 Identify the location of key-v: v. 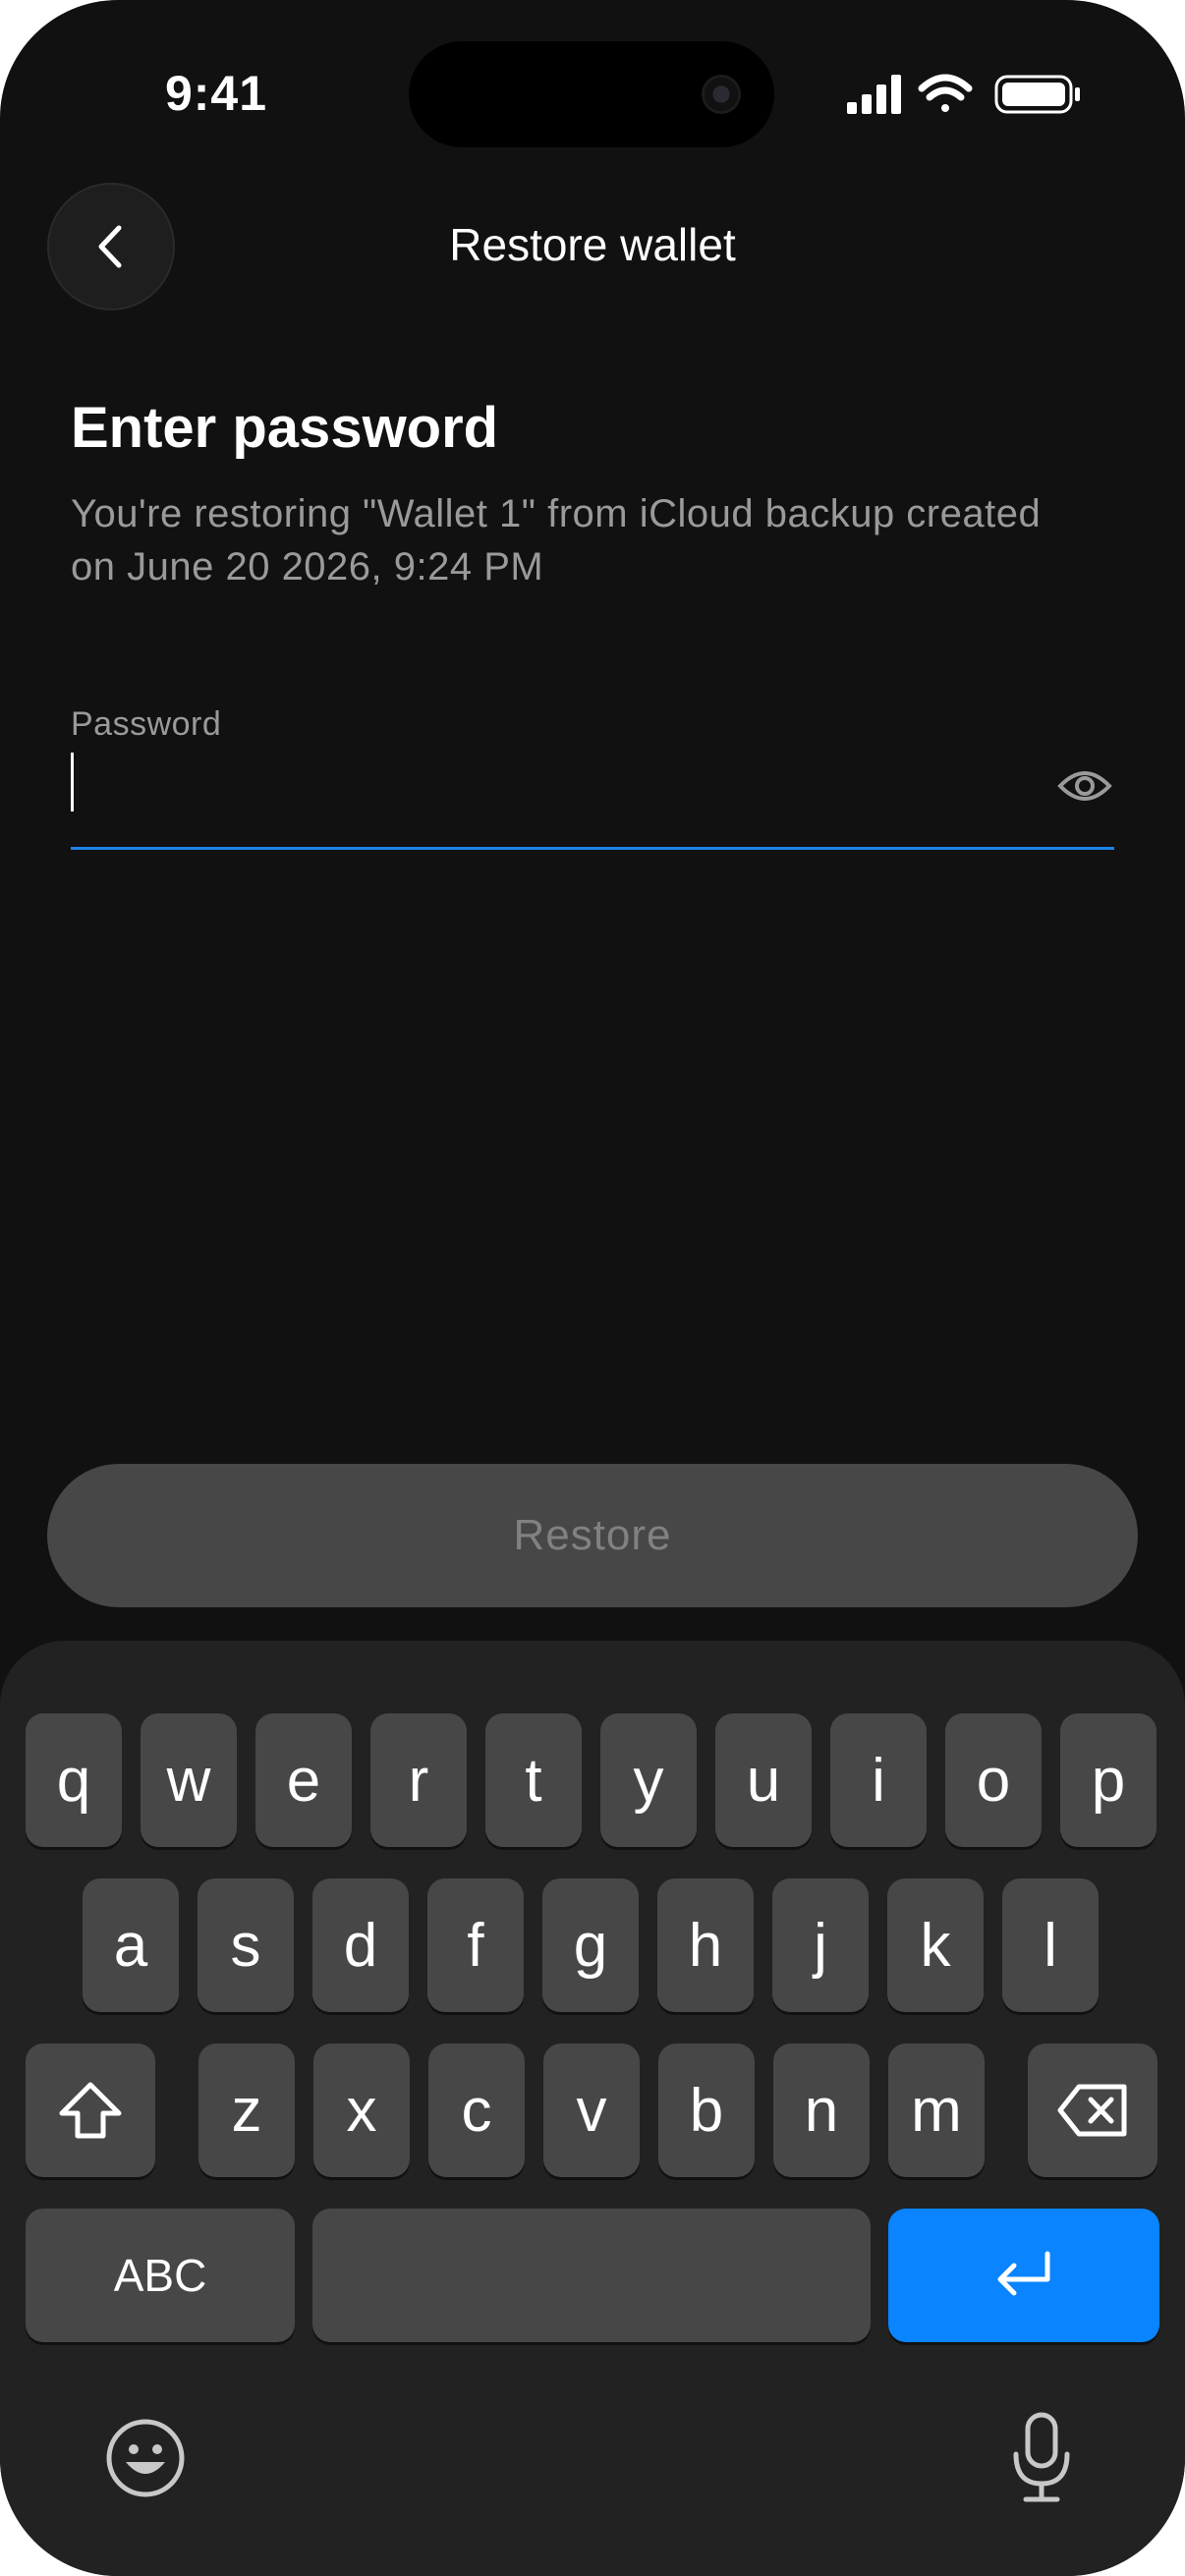
(592, 2110).